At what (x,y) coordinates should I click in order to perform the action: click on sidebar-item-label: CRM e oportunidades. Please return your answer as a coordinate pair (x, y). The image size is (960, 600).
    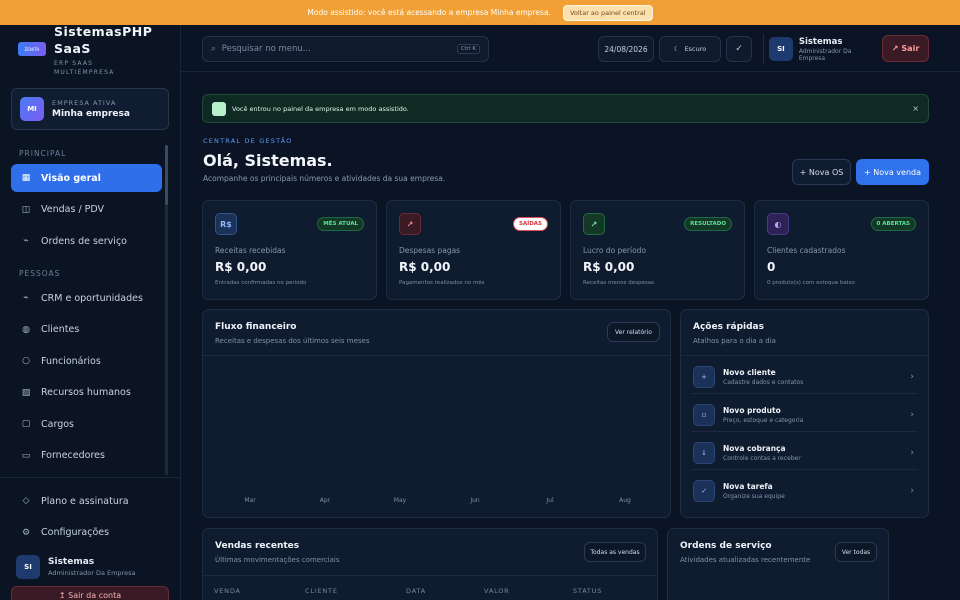
    Looking at the image, I should click on (92, 298).